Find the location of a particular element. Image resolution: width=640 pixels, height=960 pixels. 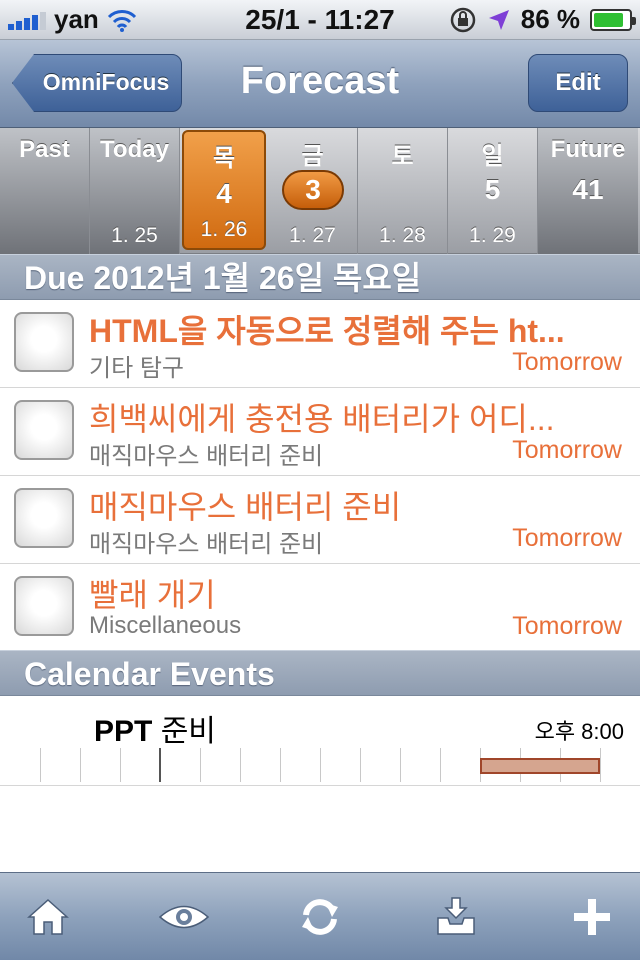

due-count-badge: 3 is located at coordinates (313, 190).